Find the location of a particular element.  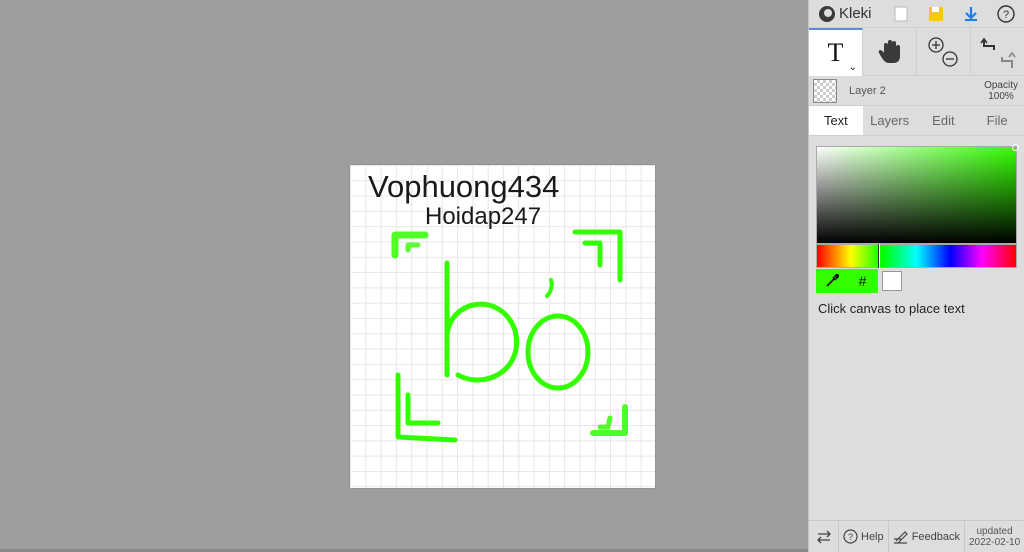

floppy-disk-icon is located at coordinates (935, 13).